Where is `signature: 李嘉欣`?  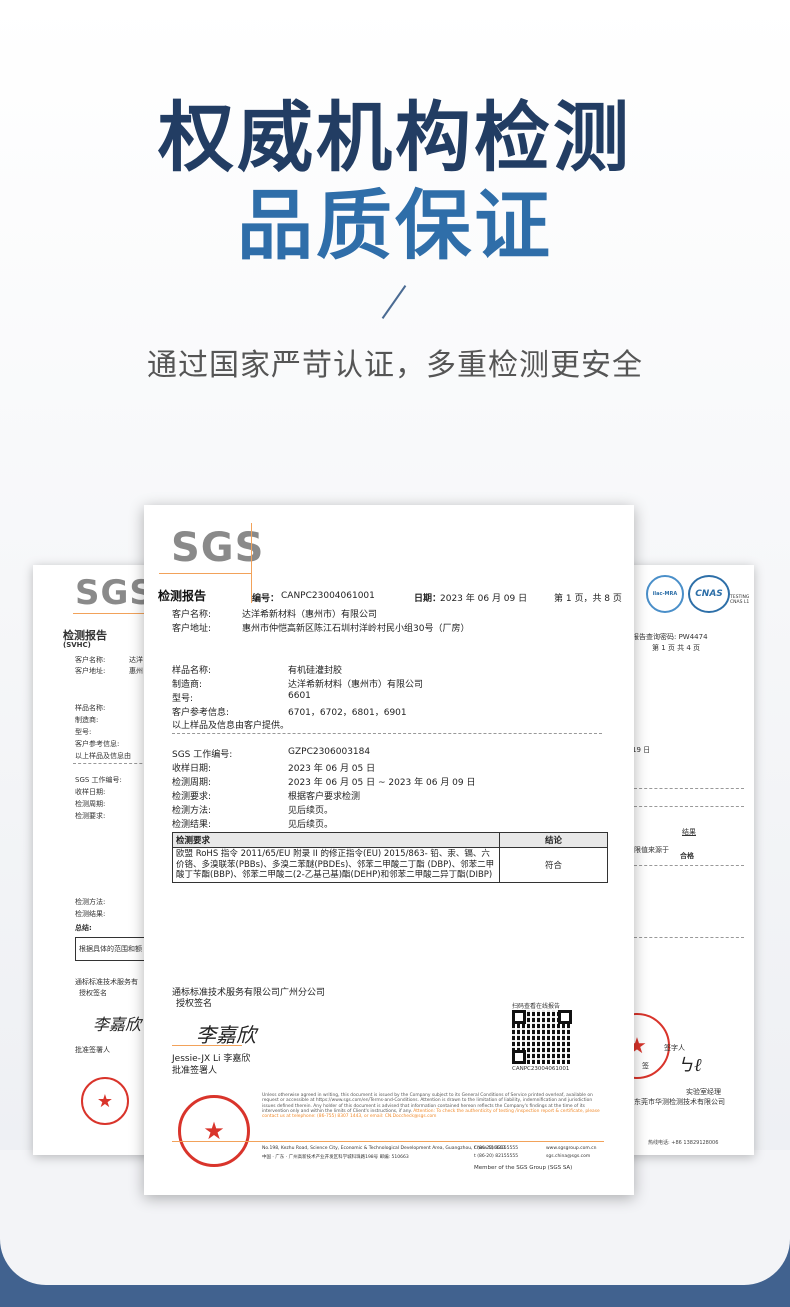
signature: 李嘉欣 is located at coordinates (226, 1035).